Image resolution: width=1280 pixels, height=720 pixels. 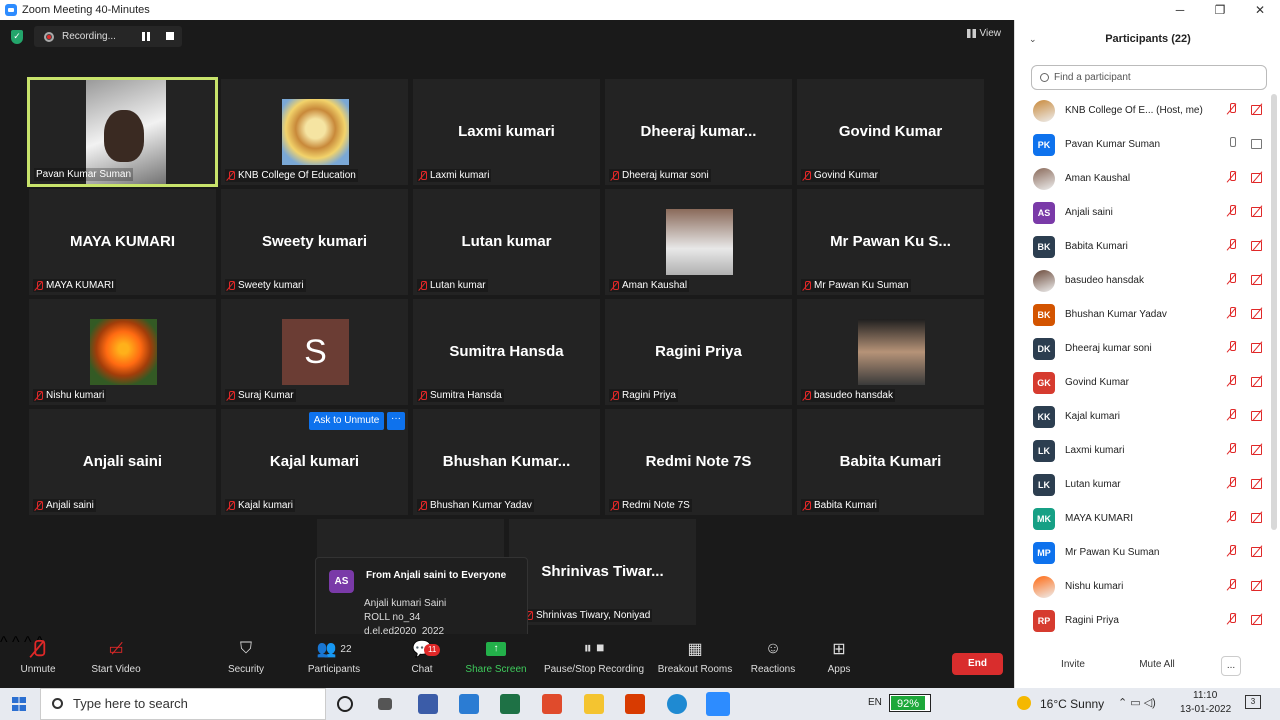 What do you see at coordinates (594, 704) in the screenshot?
I see `file-explorer-icon` at bounding box center [594, 704].